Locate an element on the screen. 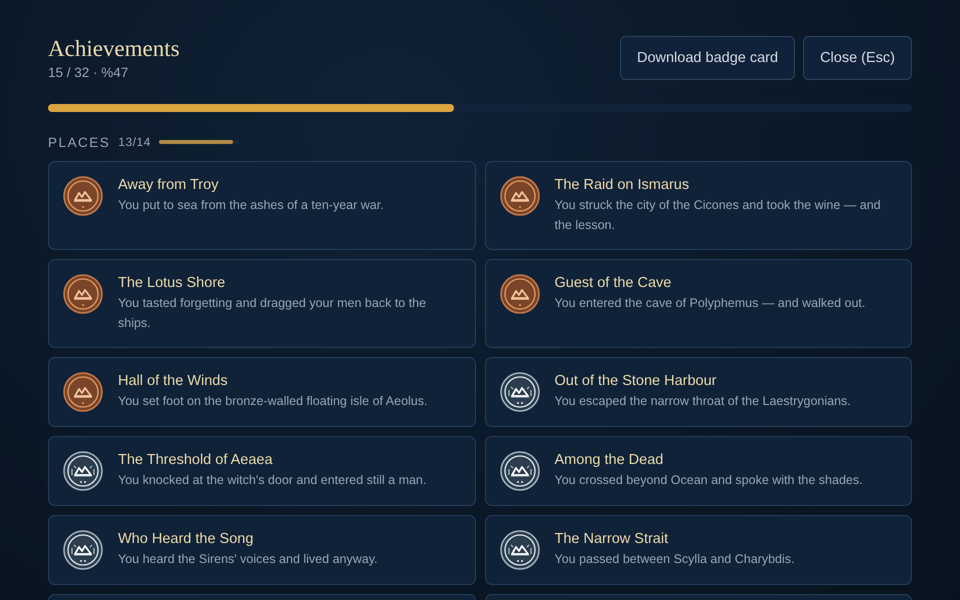 This screenshot has width=960, height=600. achievement-title: Who Heard the Song is located at coordinates (186, 539).